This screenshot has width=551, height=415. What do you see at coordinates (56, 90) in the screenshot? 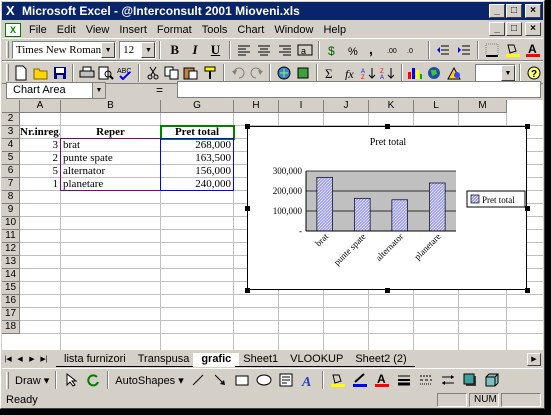
I see `name-box: Chart Area ▼` at bounding box center [56, 90].